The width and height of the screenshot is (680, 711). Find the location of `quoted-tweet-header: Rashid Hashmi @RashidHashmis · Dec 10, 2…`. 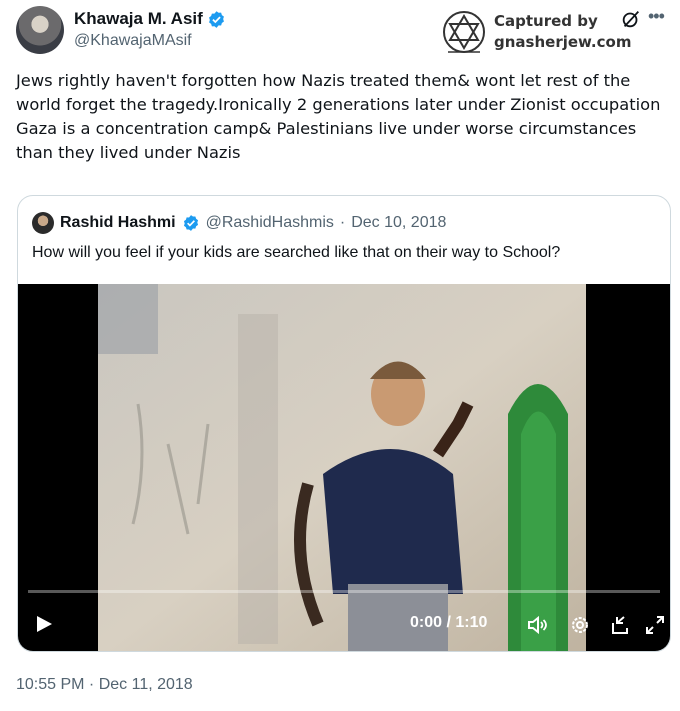

quoted-tweet-header: Rashid Hashmi @RashidHashmis · Dec 10, 2… is located at coordinates (239, 223).